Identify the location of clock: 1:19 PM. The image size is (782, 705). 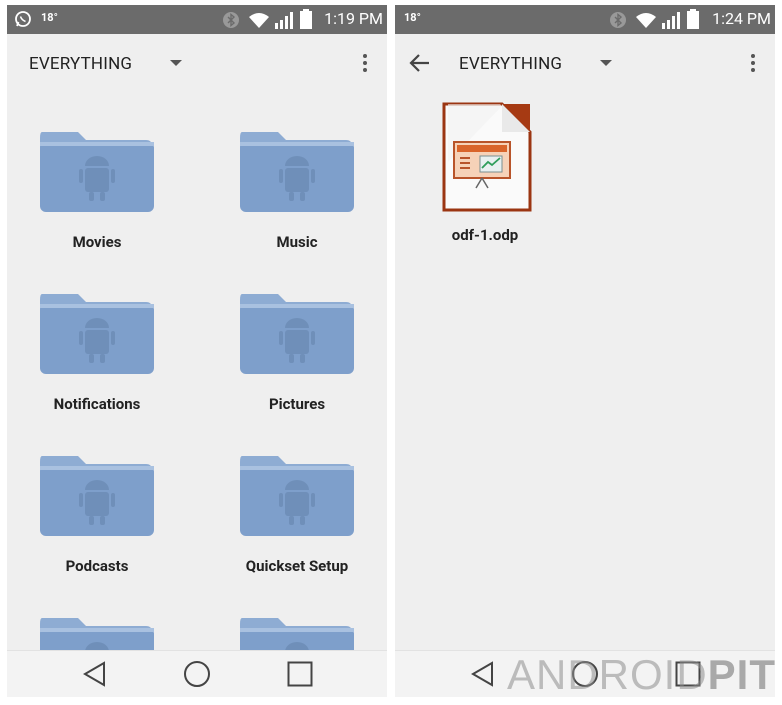
(353, 18).